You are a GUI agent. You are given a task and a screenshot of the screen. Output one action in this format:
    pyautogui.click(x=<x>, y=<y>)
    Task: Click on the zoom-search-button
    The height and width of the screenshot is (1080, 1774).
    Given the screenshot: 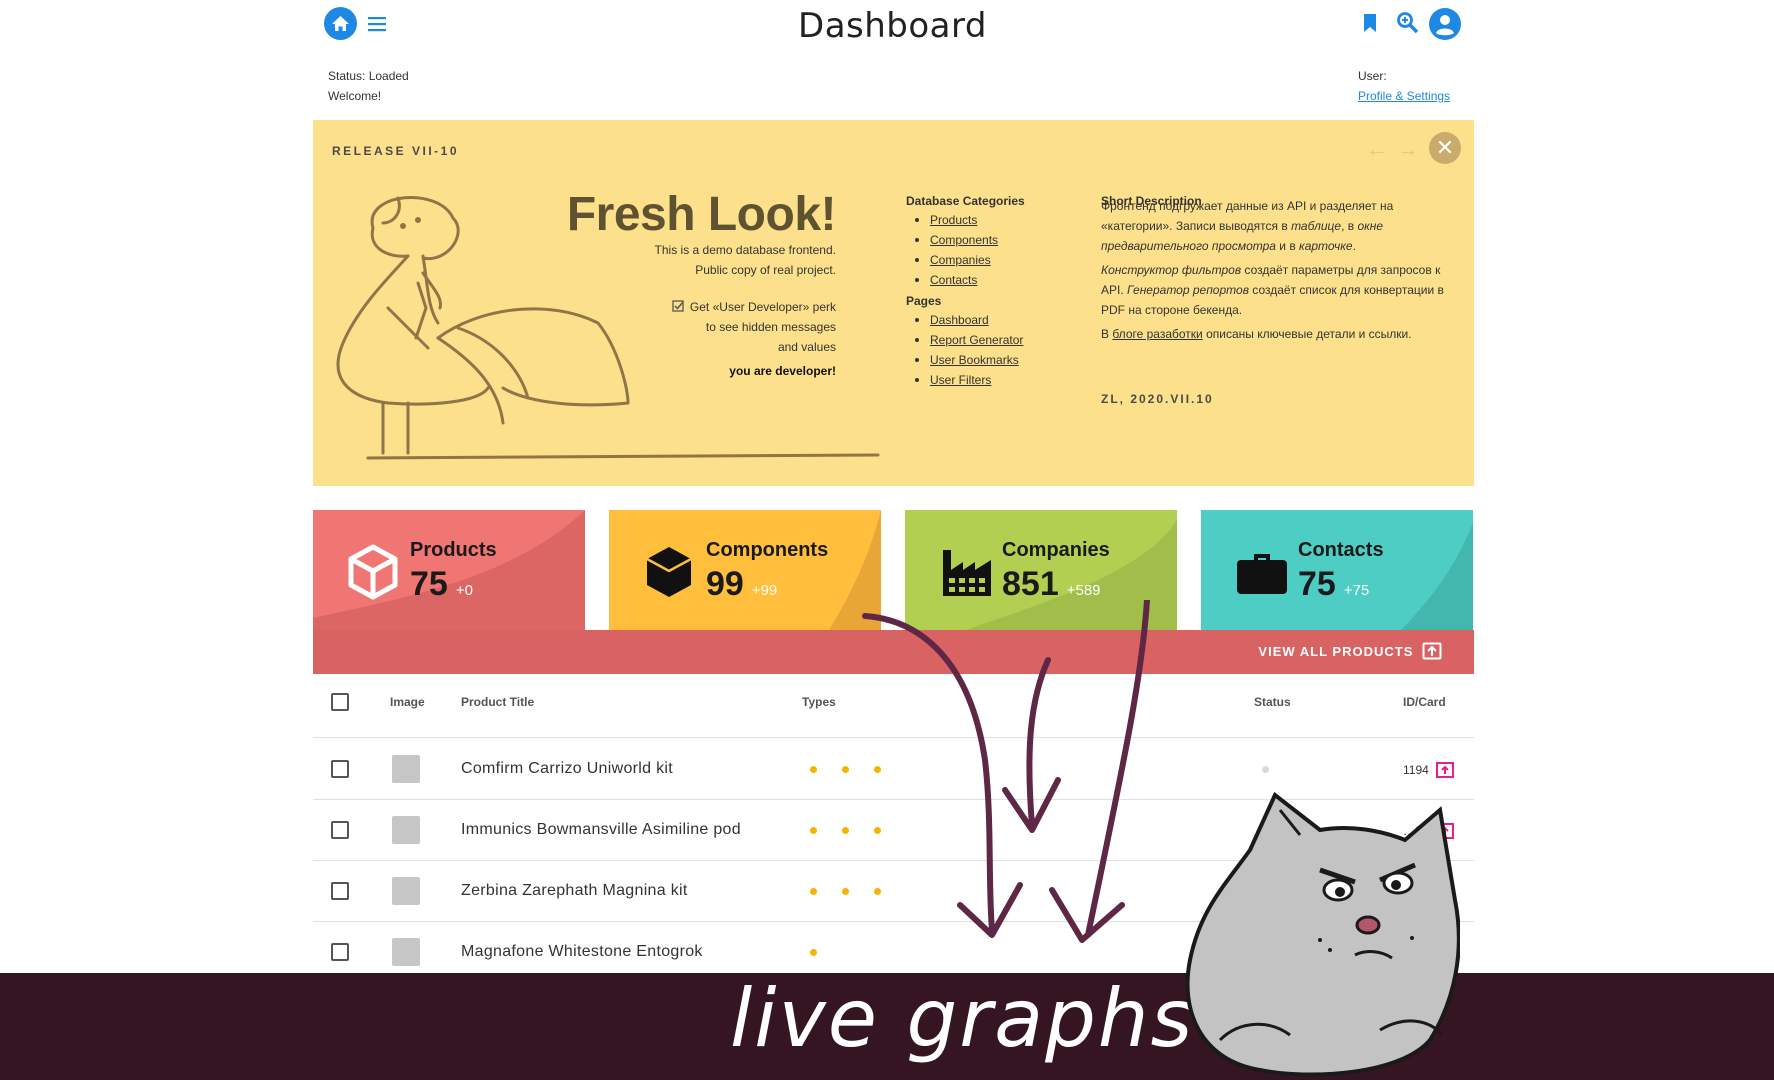 What is the action you would take?
    pyautogui.click(x=1408, y=25)
    